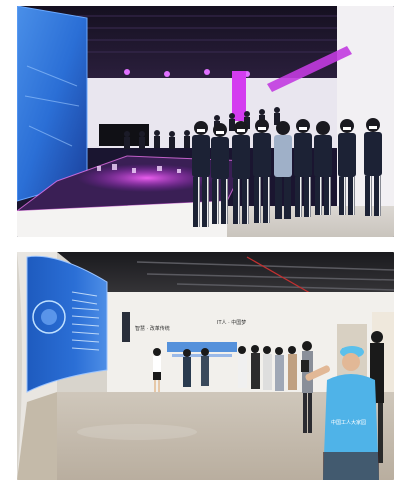 The height and width of the screenshot is (482, 395). I want to click on wall-sign-right: IT人 · 中国梦, so click(231, 322).